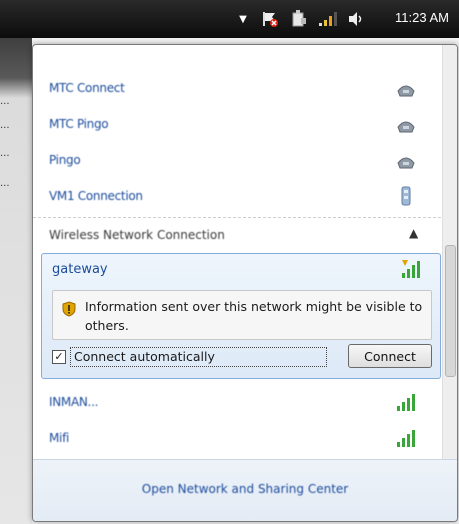  What do you see at coordinates (328, 19) in the screenshot?
I see `network-signal-icon` at bounding box center [328, 19].